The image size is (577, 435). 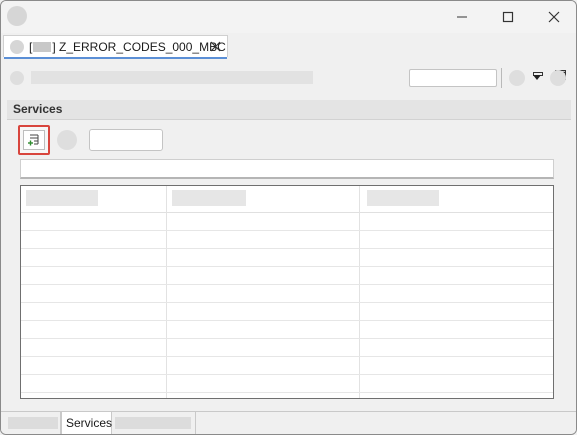 I want to click on editor-header-icon, so click(x=17, y=78).